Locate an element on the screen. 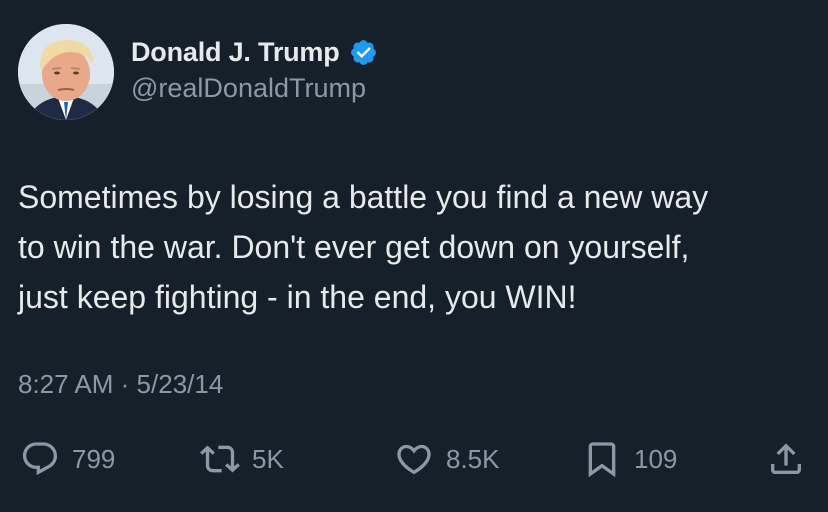  share-button is located at coordinates (786, 459).